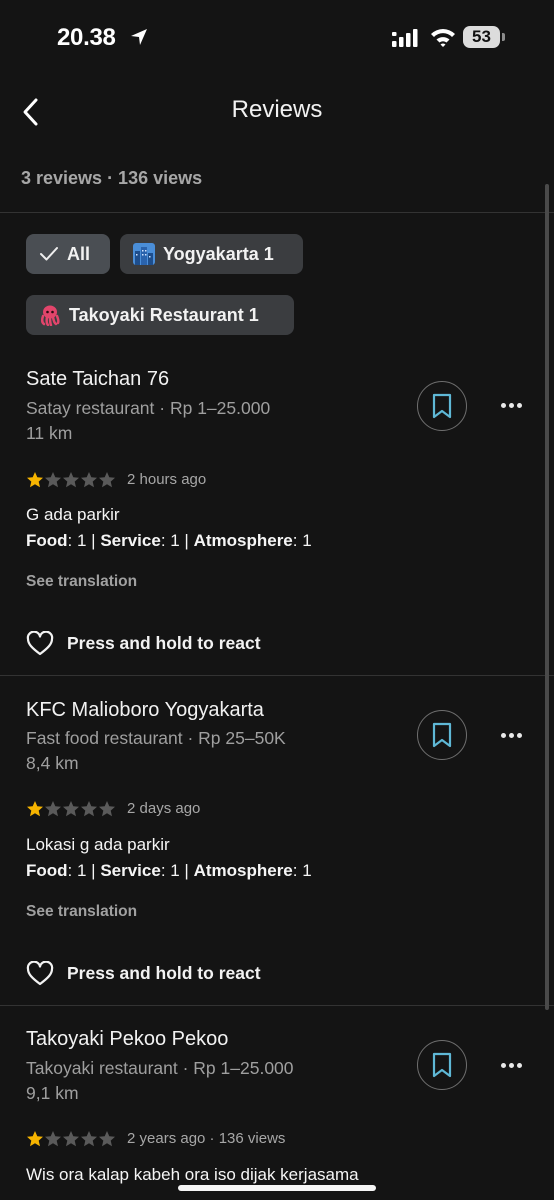 This screenshot has height=1200, width=554. I want to click on scrollbar, so click(547, 597).